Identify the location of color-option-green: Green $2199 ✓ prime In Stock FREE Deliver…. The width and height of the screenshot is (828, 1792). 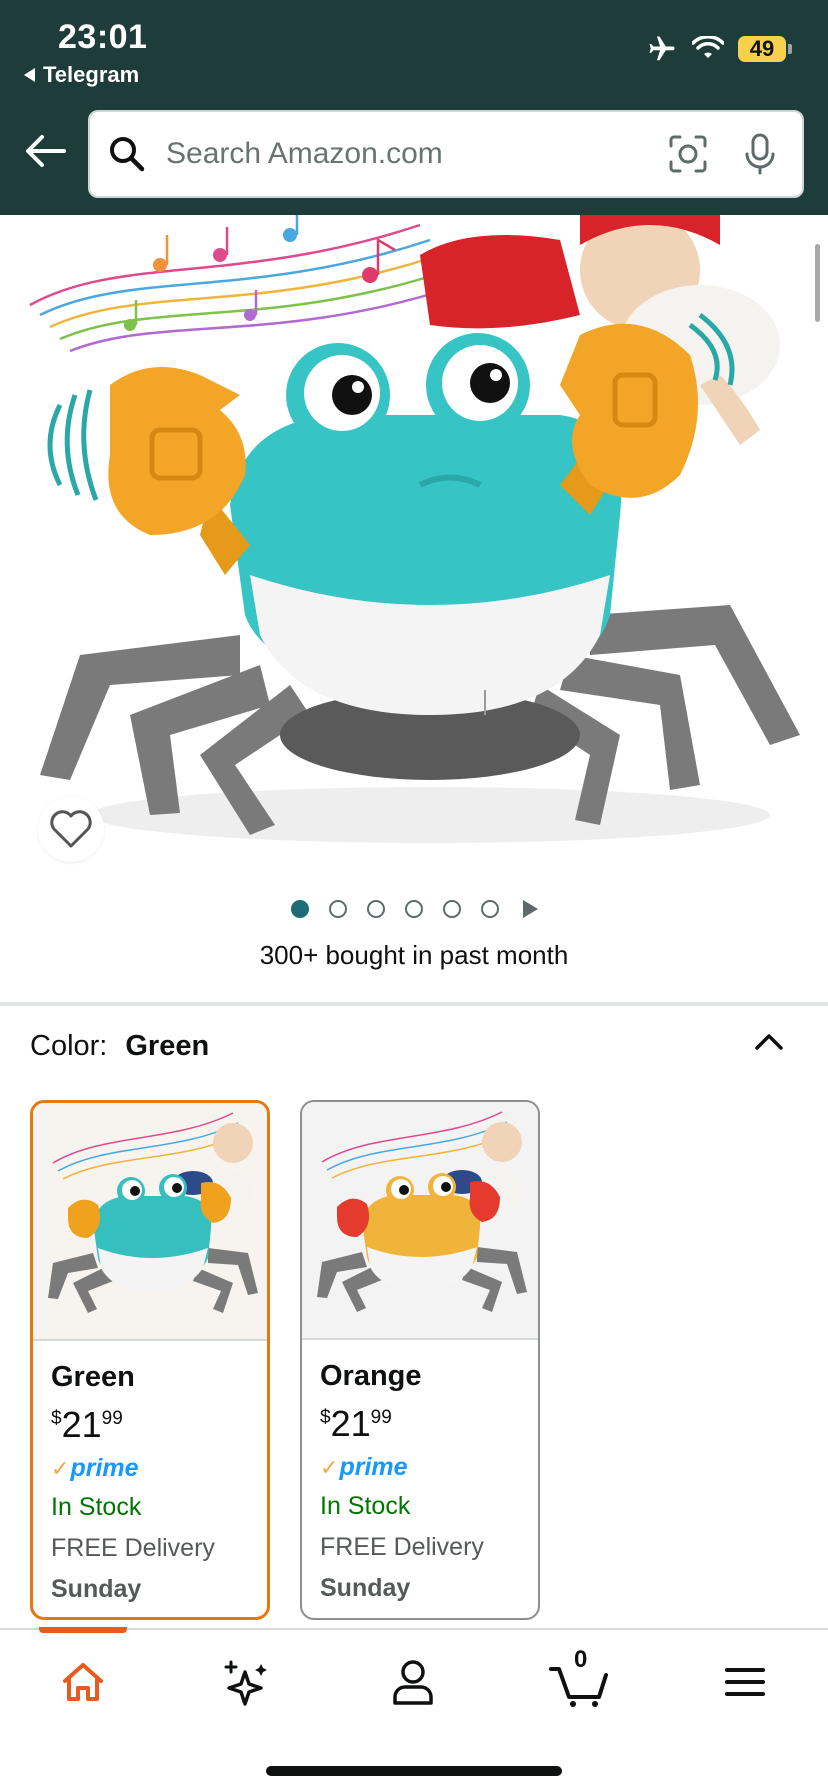
(150, 1360).